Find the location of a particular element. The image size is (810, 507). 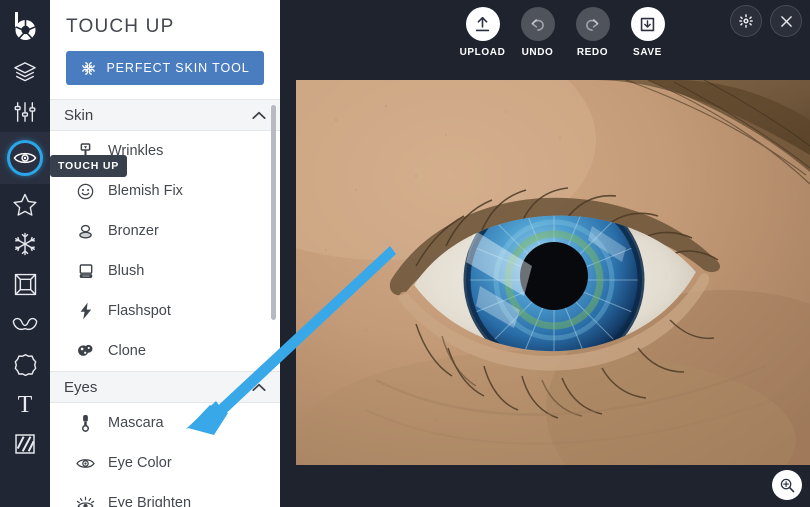

star-icon is located at coordinates (25, 204).